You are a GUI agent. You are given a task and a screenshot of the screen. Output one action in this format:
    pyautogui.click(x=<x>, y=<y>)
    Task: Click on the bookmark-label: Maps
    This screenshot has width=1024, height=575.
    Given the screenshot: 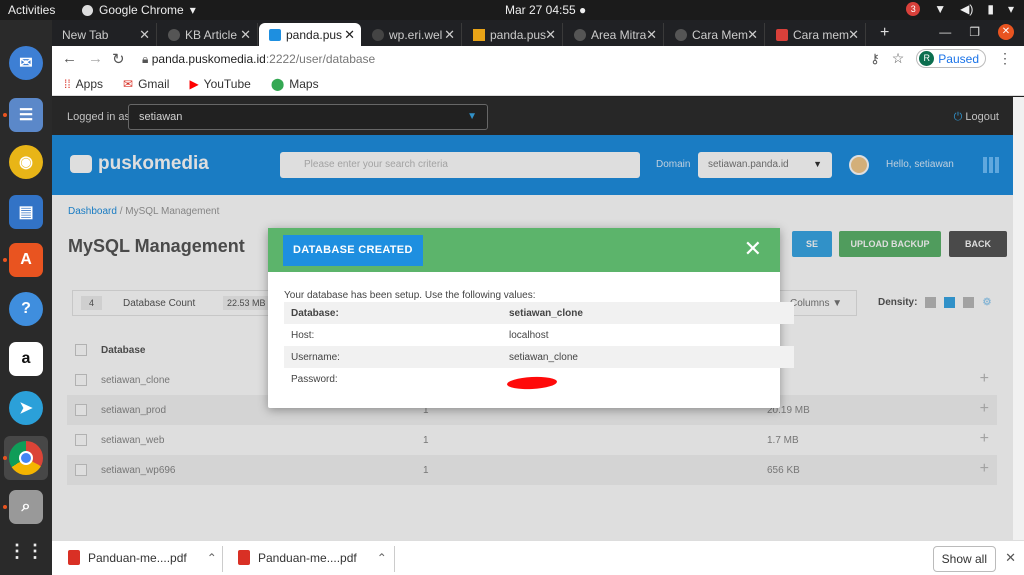 What is the action you would take?
    pyautogui.click(x=304, y=83)
    